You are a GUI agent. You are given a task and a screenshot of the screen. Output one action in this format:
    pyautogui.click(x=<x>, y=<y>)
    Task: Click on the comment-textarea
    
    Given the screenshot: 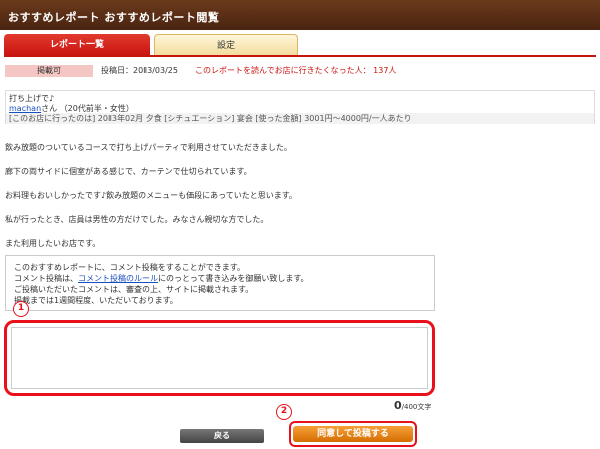 What is the action you would take?
    pyautogui.click(x=219, y=358)
    